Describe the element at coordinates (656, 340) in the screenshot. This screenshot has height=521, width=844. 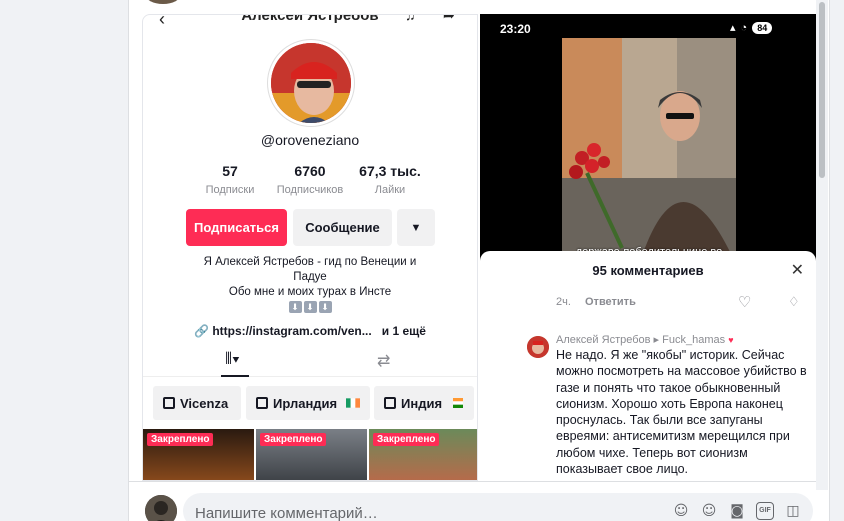
I see `reply-arrow-icon: ▸` at that location.